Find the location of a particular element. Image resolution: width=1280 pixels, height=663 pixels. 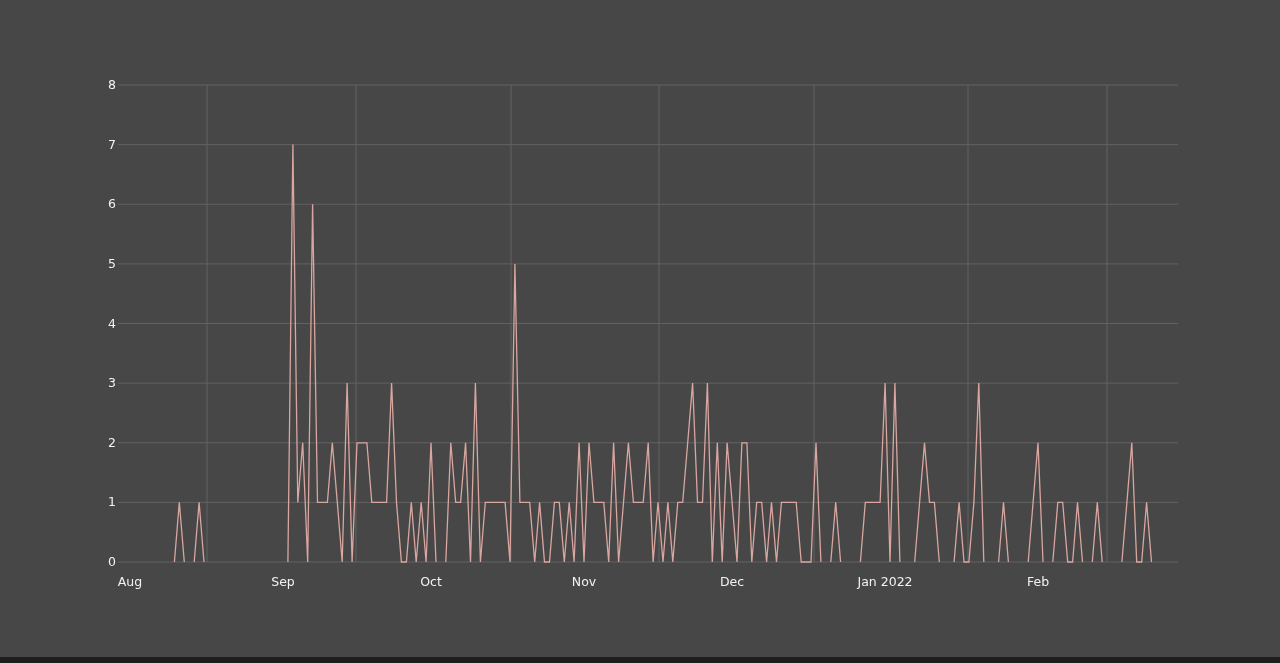

x-tick-label: Oct is located at coordinates (431, 581).